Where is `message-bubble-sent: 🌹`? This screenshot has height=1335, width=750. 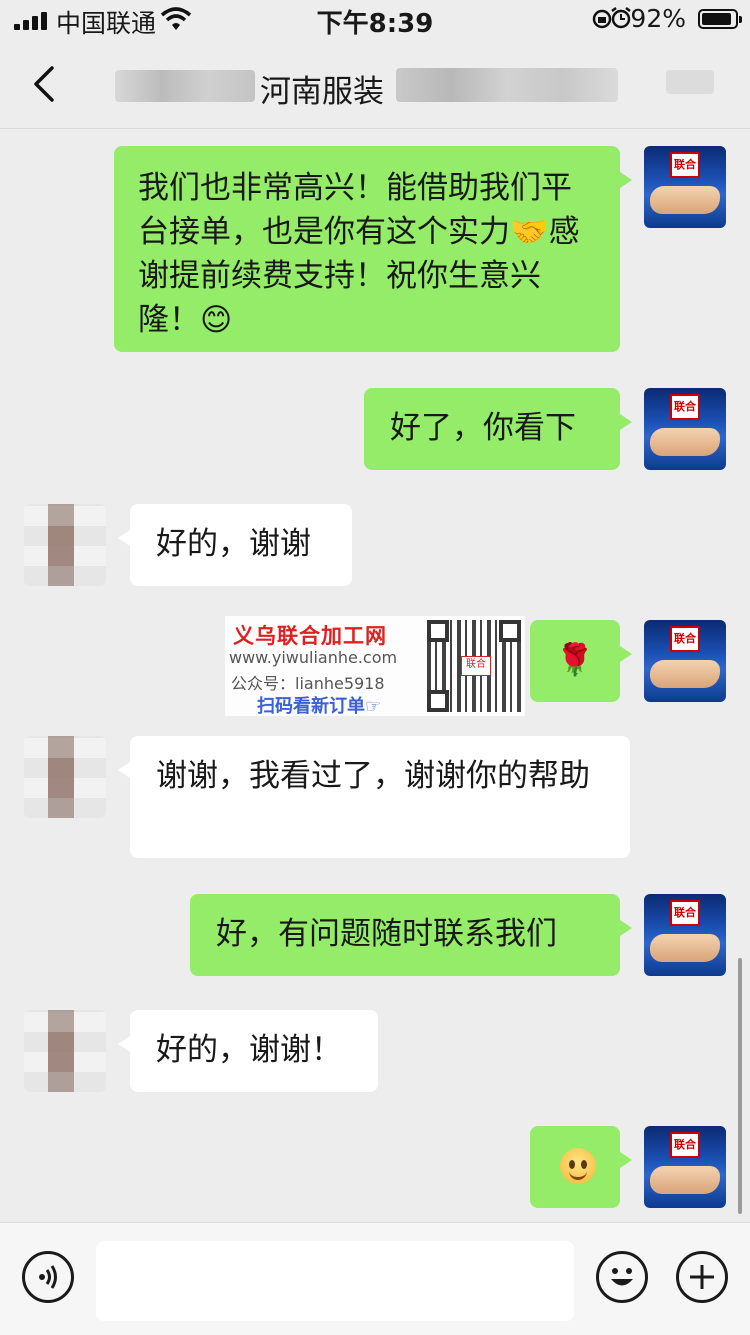
message-bubble-sent: 🌹 is located at coordinates (581, 661).